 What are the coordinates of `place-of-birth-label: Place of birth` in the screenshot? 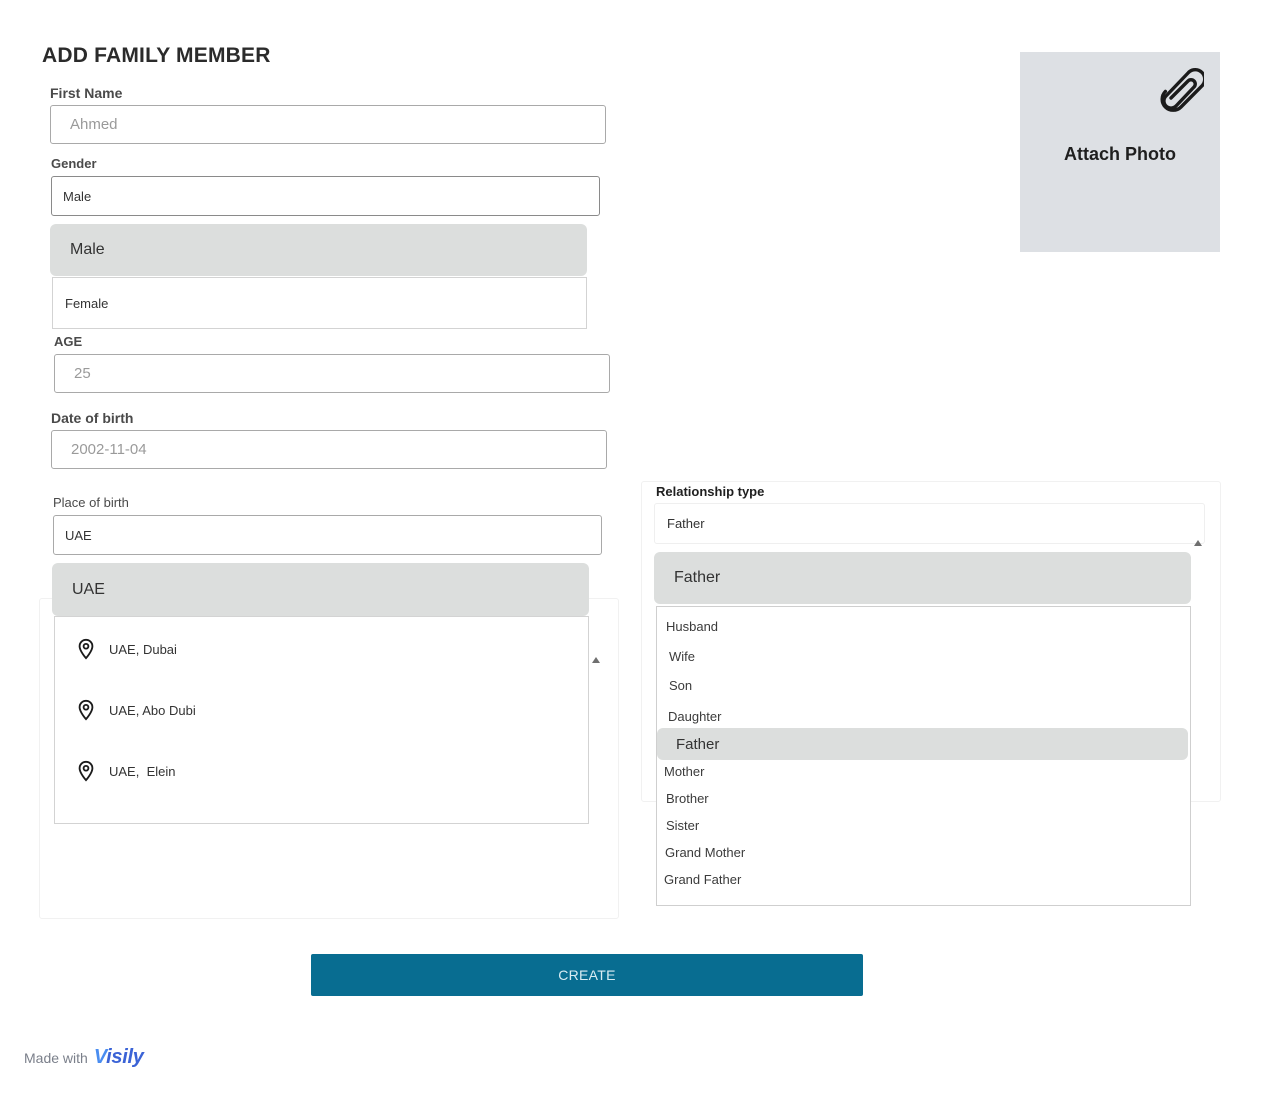 It's located at (91, 502).